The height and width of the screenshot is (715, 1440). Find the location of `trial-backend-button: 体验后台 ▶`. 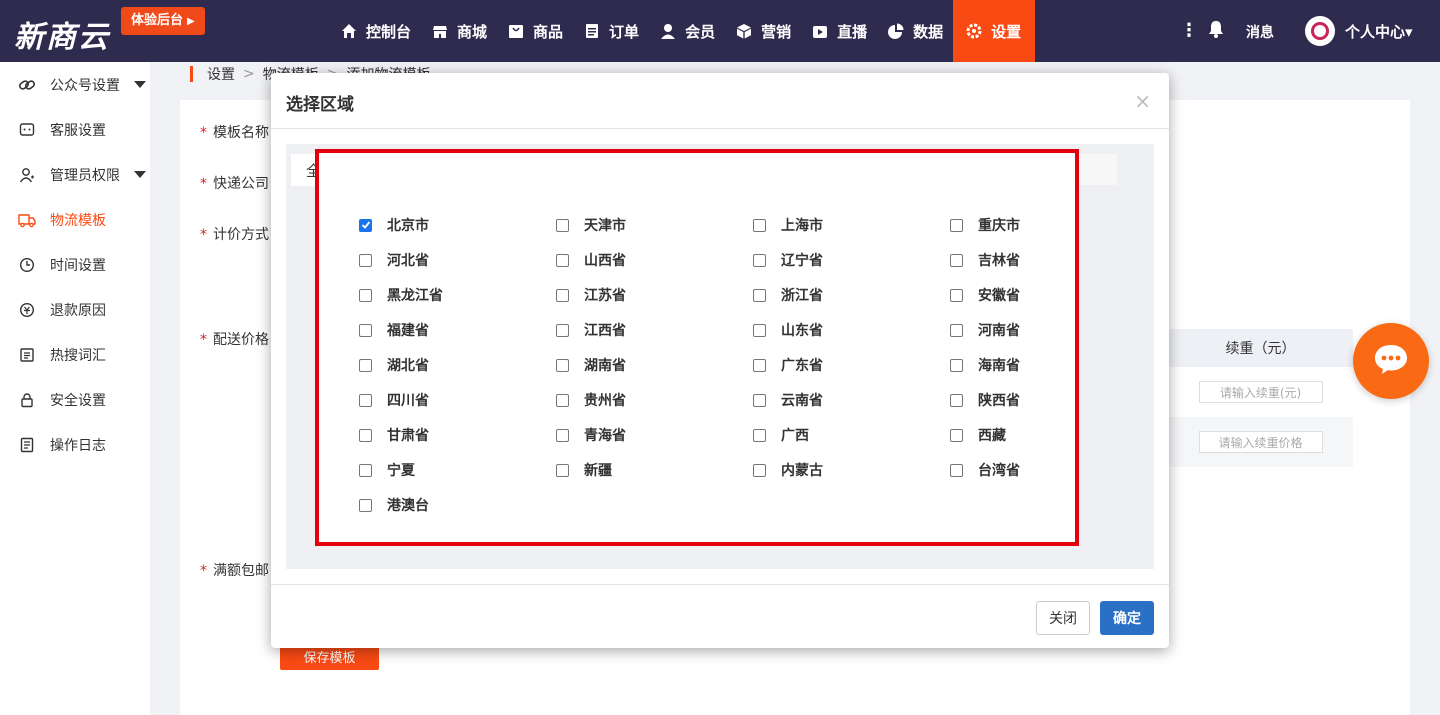

trial-backend-button: 体验后台 ▶ is located at coordinates (163, 21).